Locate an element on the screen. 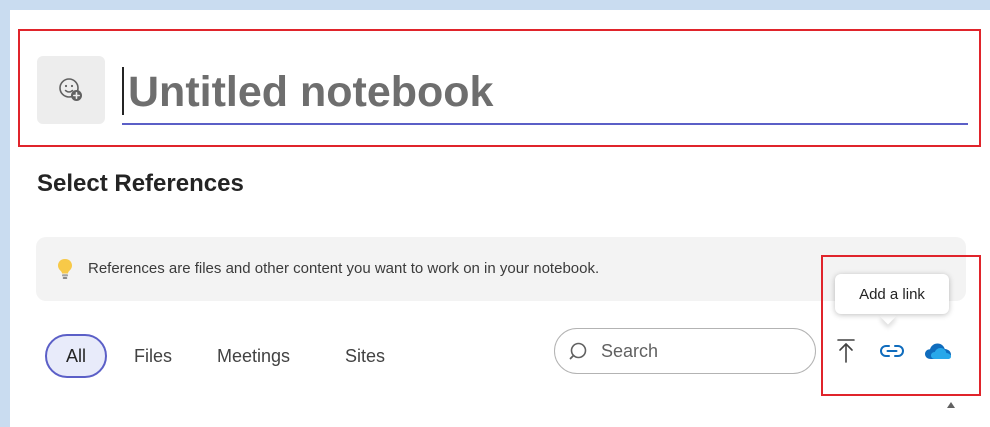 This screenshot has width=990, height=427. lightbulb-icon is located at coordinates (65, 269).